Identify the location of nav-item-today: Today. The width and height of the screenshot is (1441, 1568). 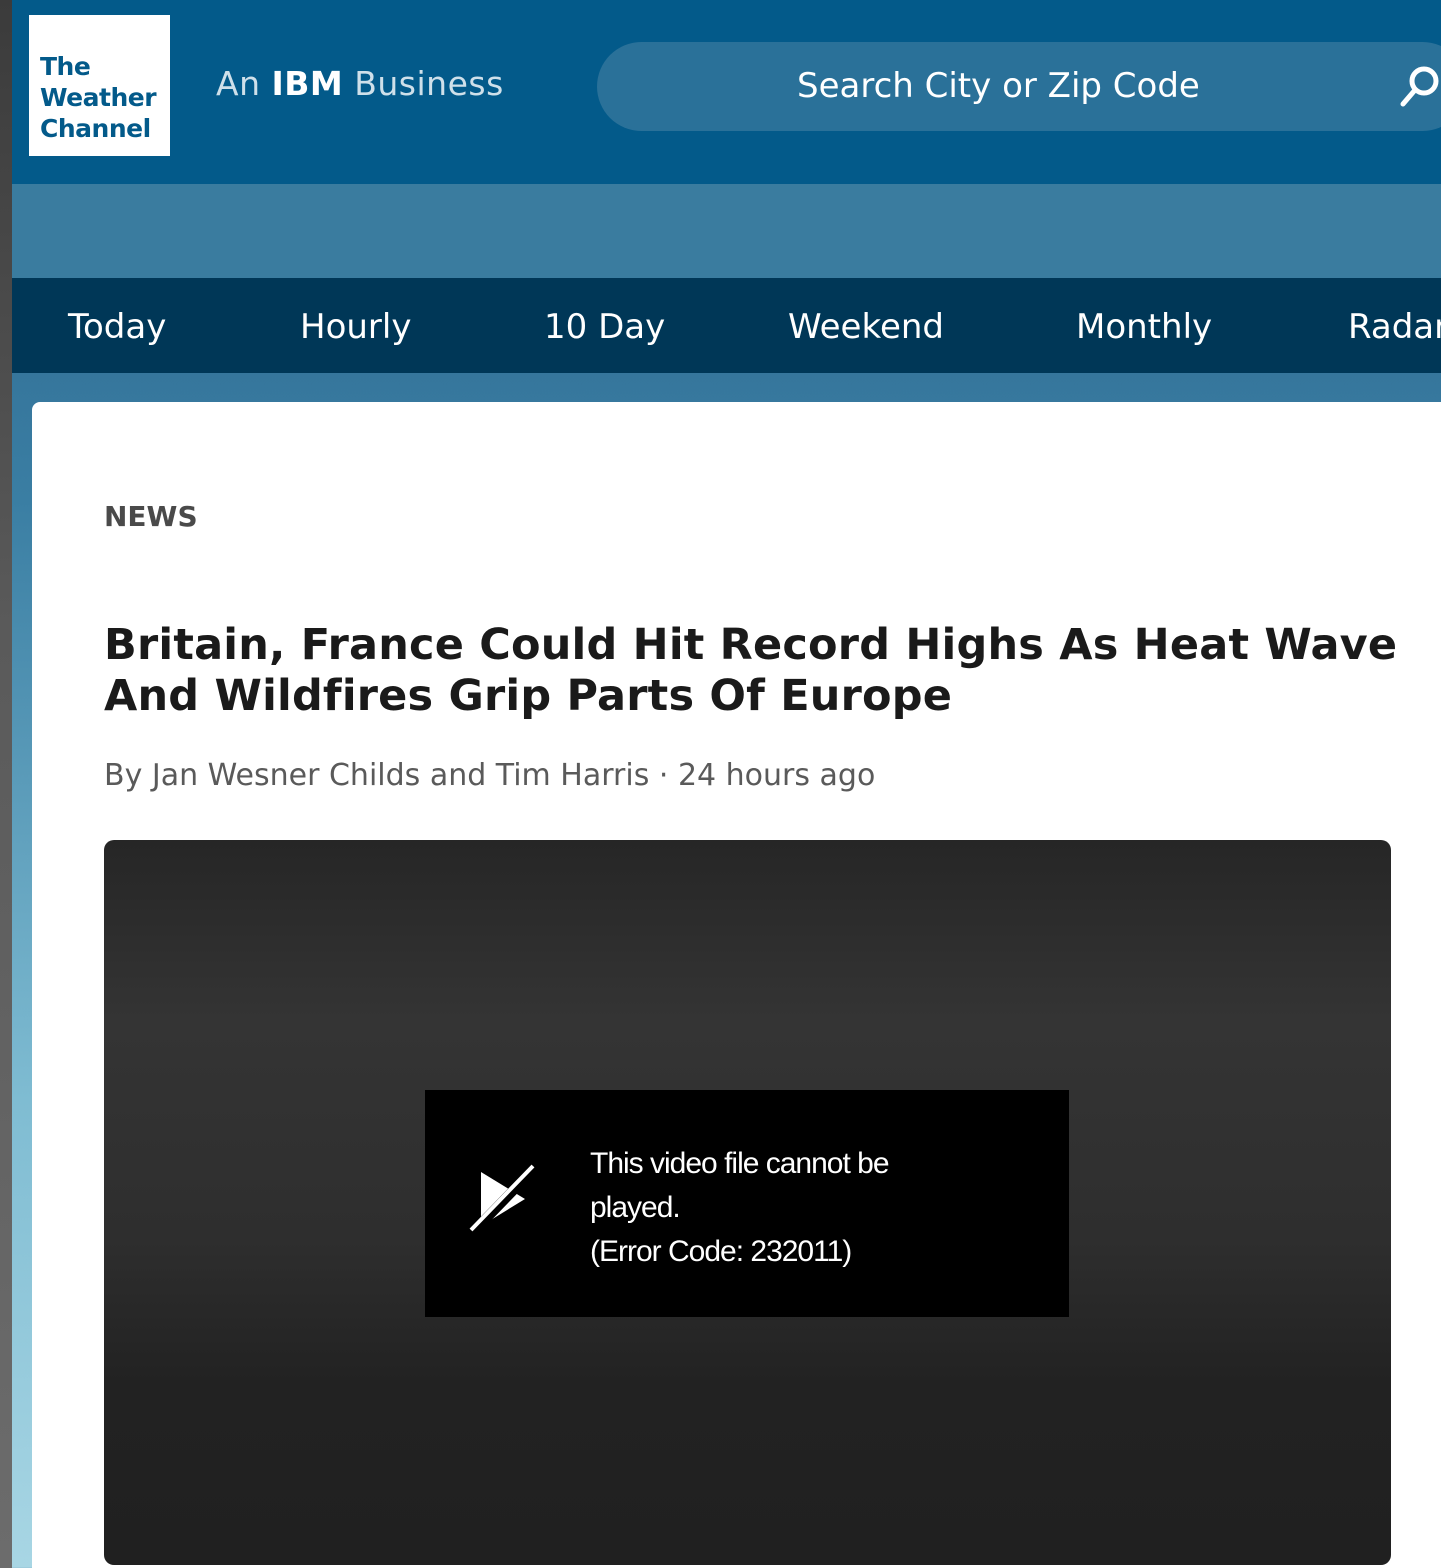
(117, 327).